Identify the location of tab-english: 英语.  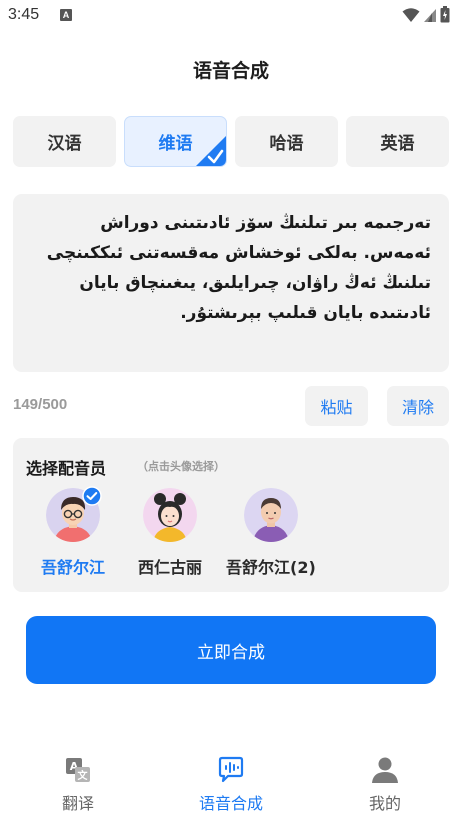
(397, 141).